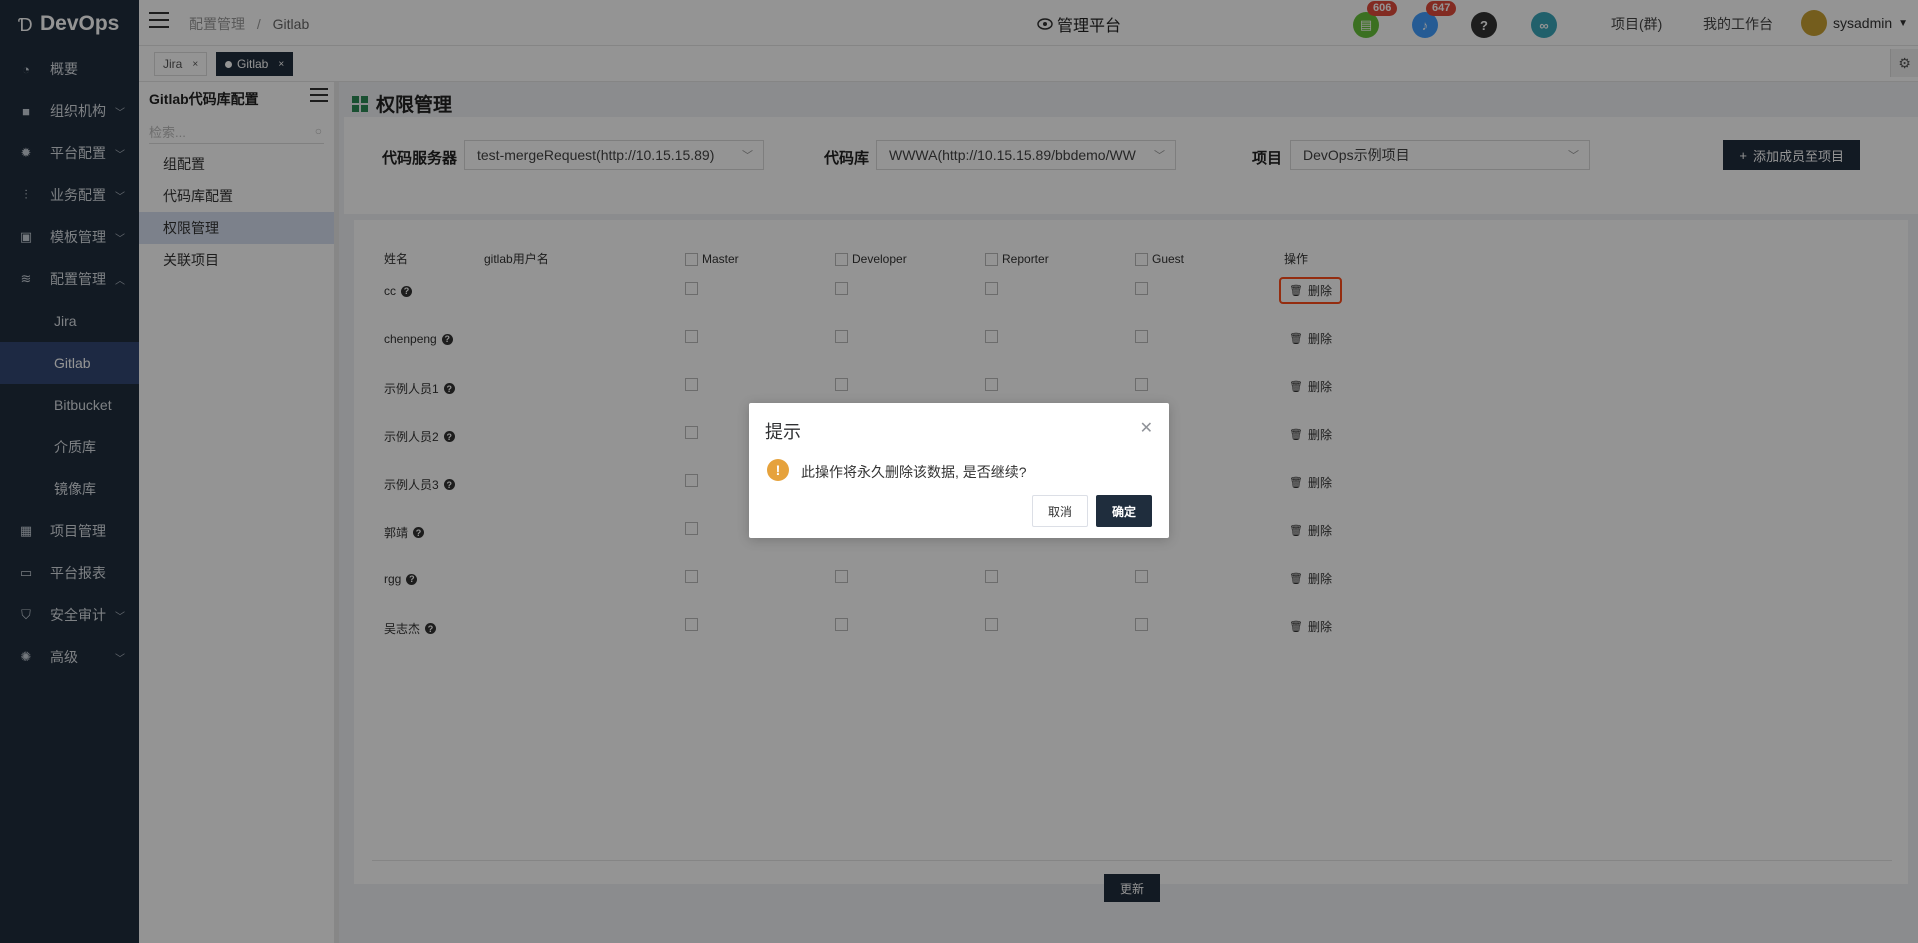  I want to click on close-icon: ✕, so click(1146, 428).